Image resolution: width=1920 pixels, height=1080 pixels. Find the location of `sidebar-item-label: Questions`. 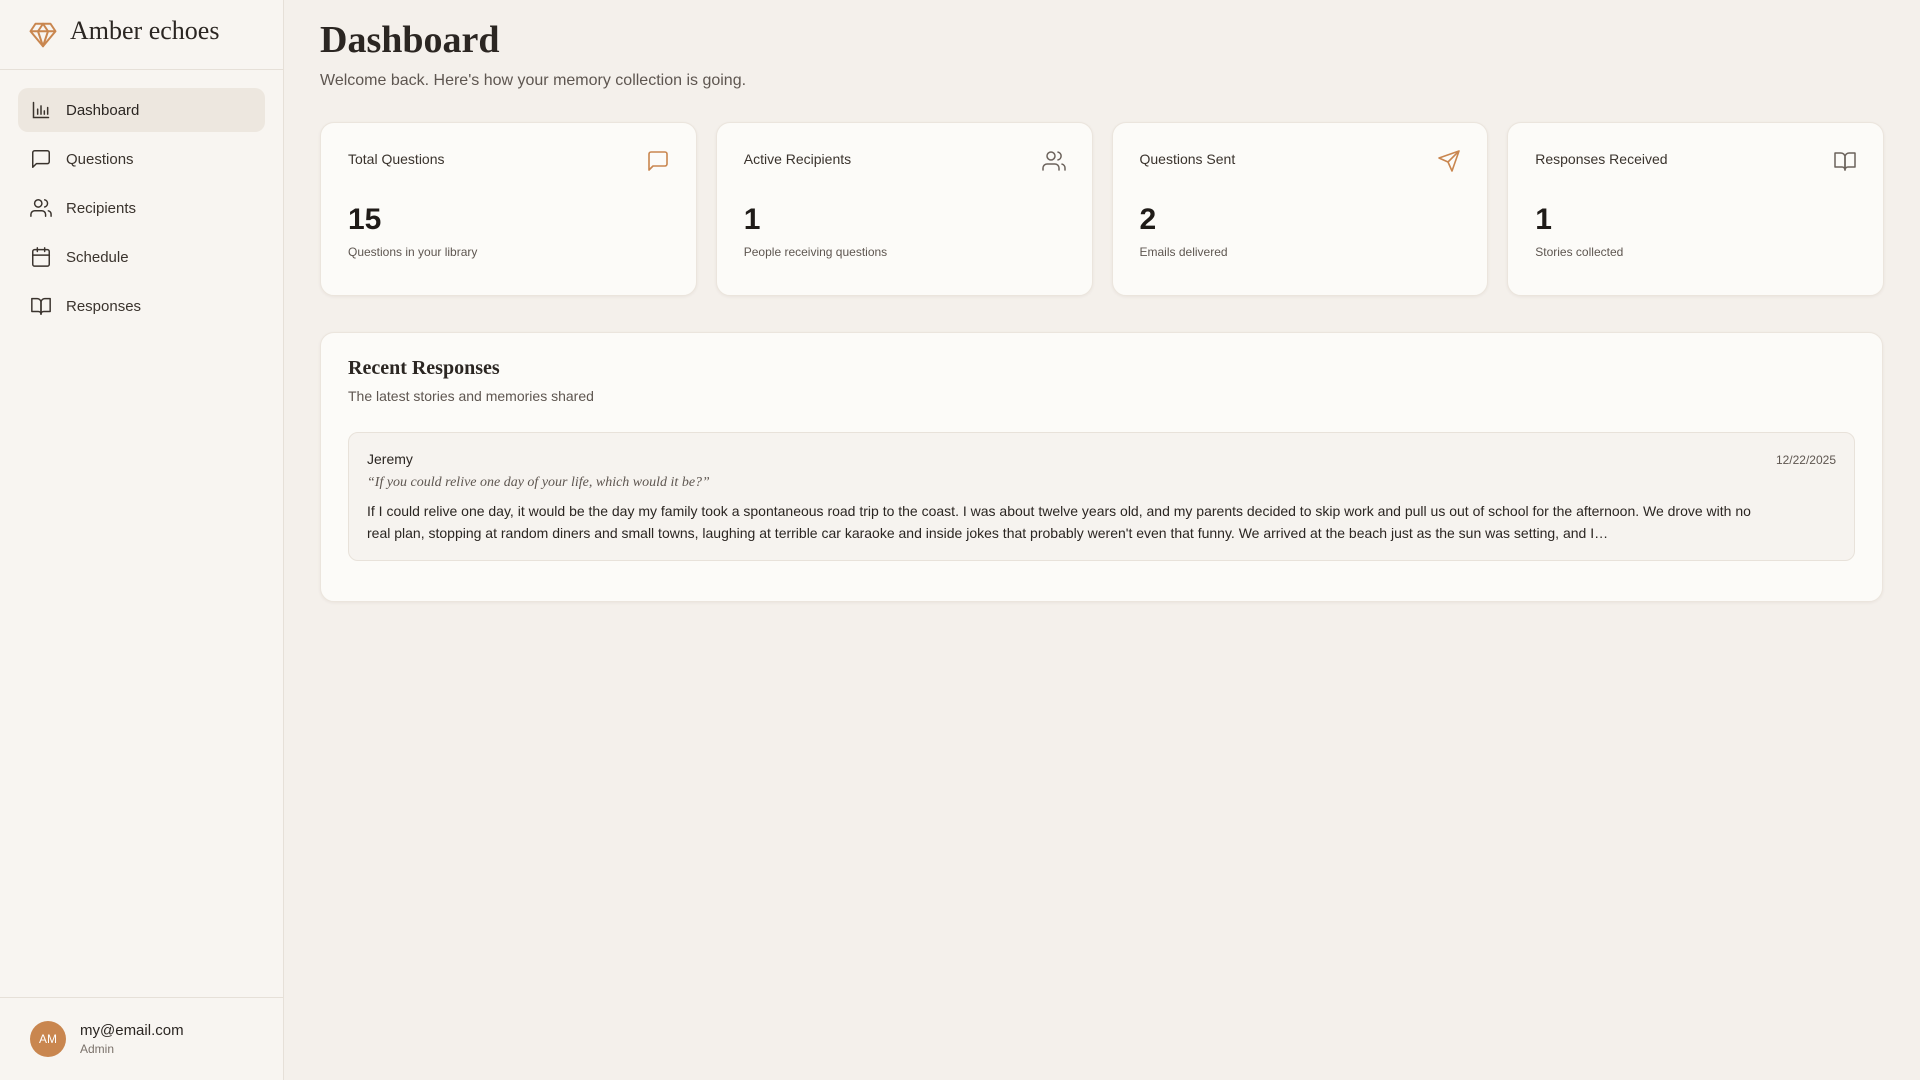

sidebar-item-label: Questions is located at coordinates (100, 159).